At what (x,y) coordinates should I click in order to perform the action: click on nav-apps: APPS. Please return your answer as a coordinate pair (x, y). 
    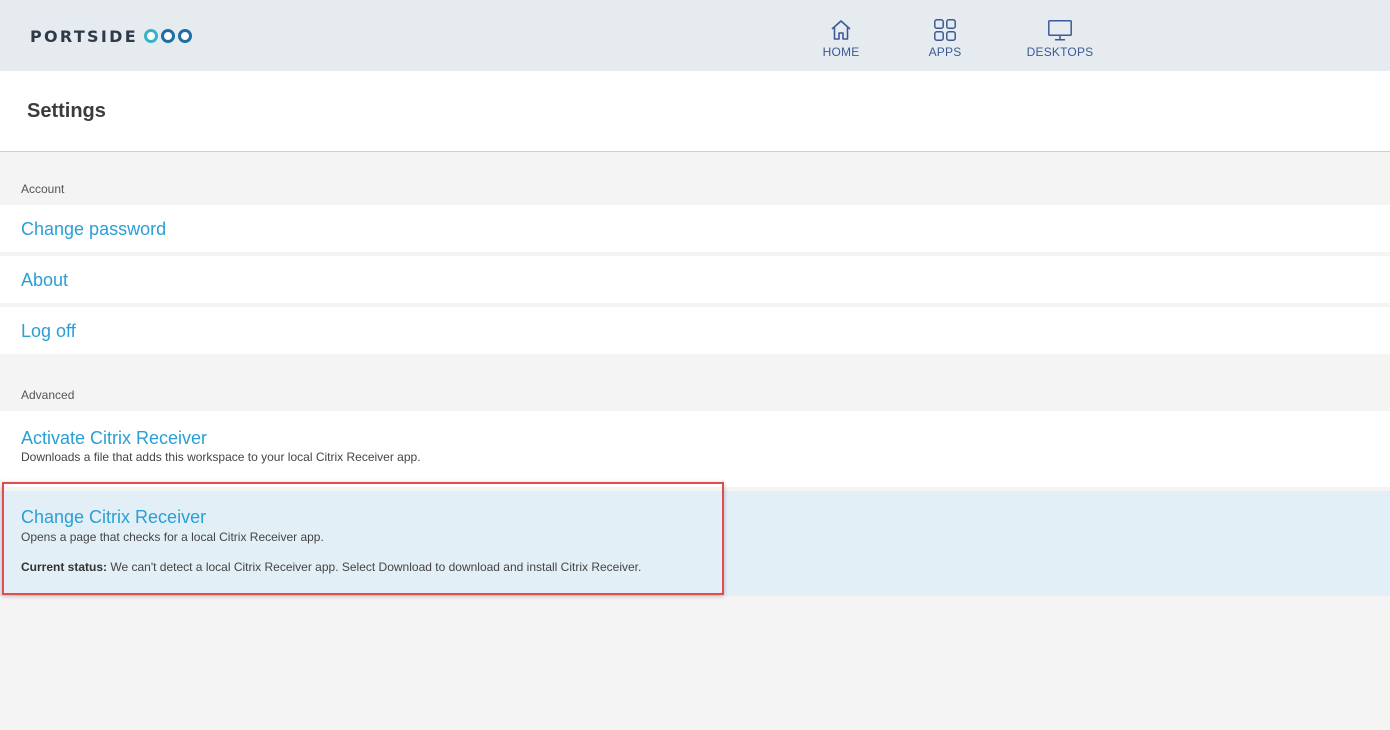
    Looking at the image, I should click on (945, 35).